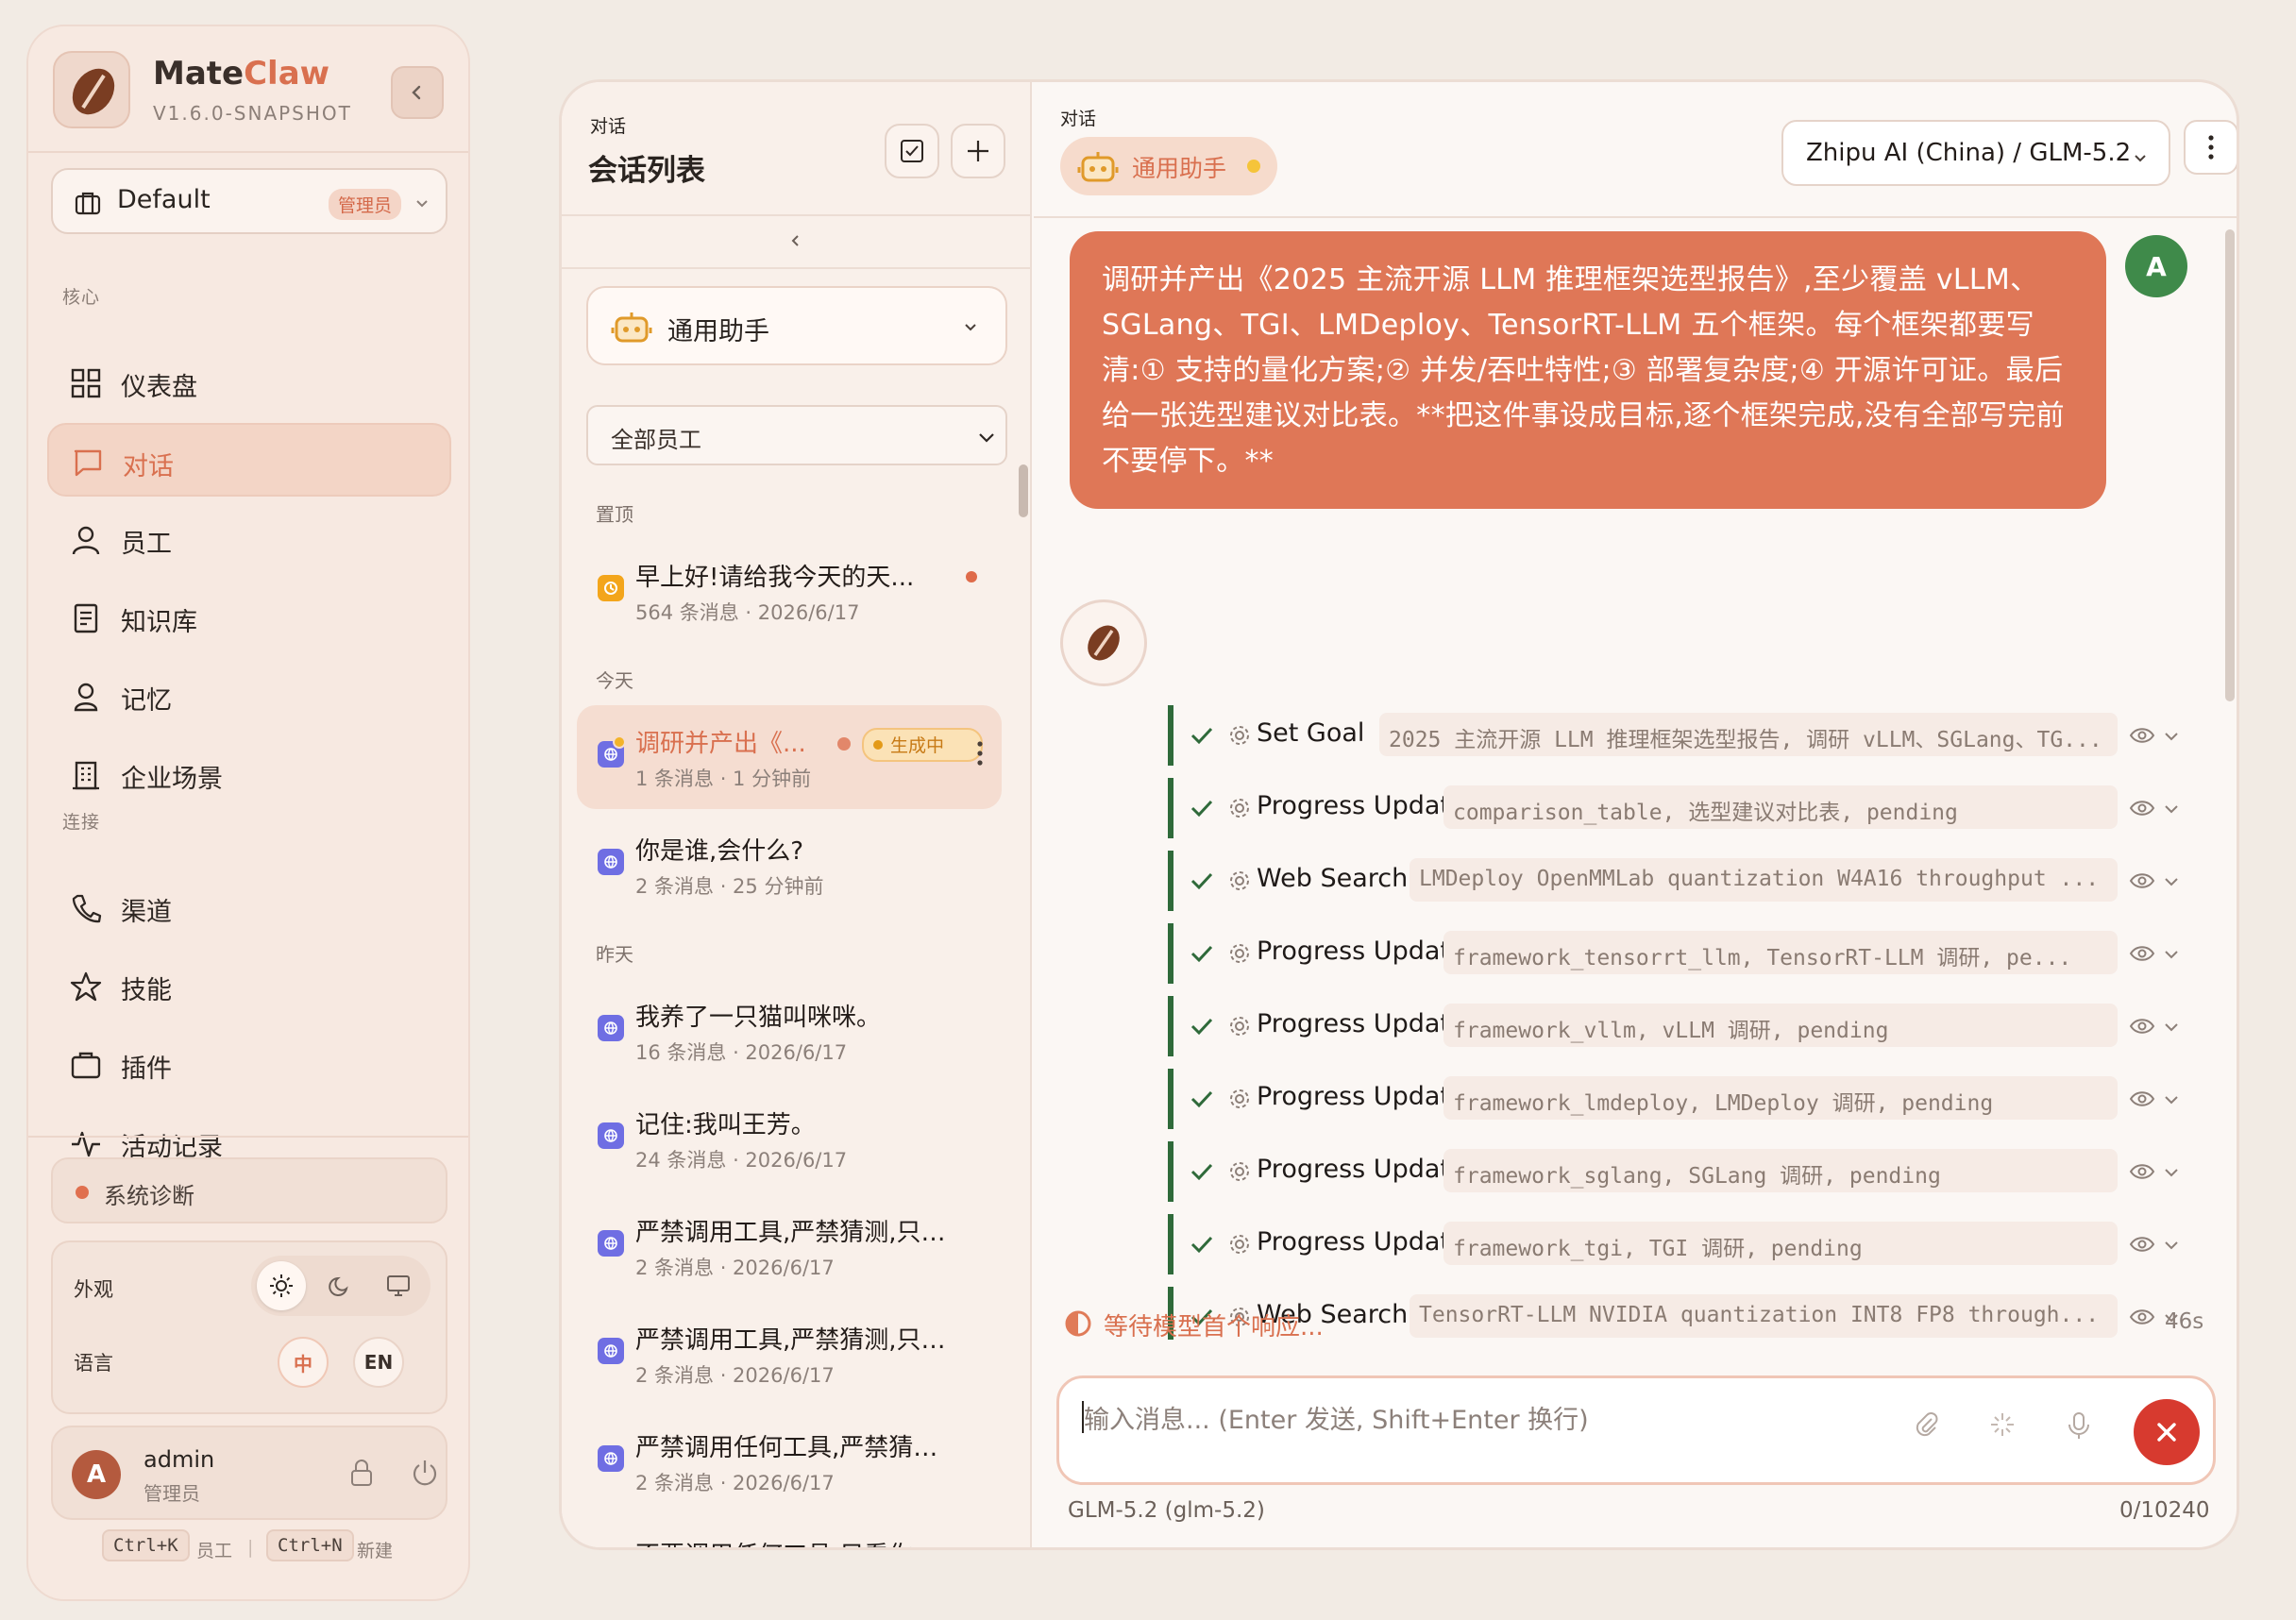  What do you see at coordinates (735, 1483) in the screenshot?
I see `conversation-meta: 2 条消息 · 2026/6/17` at bounding box center [735, 1483].